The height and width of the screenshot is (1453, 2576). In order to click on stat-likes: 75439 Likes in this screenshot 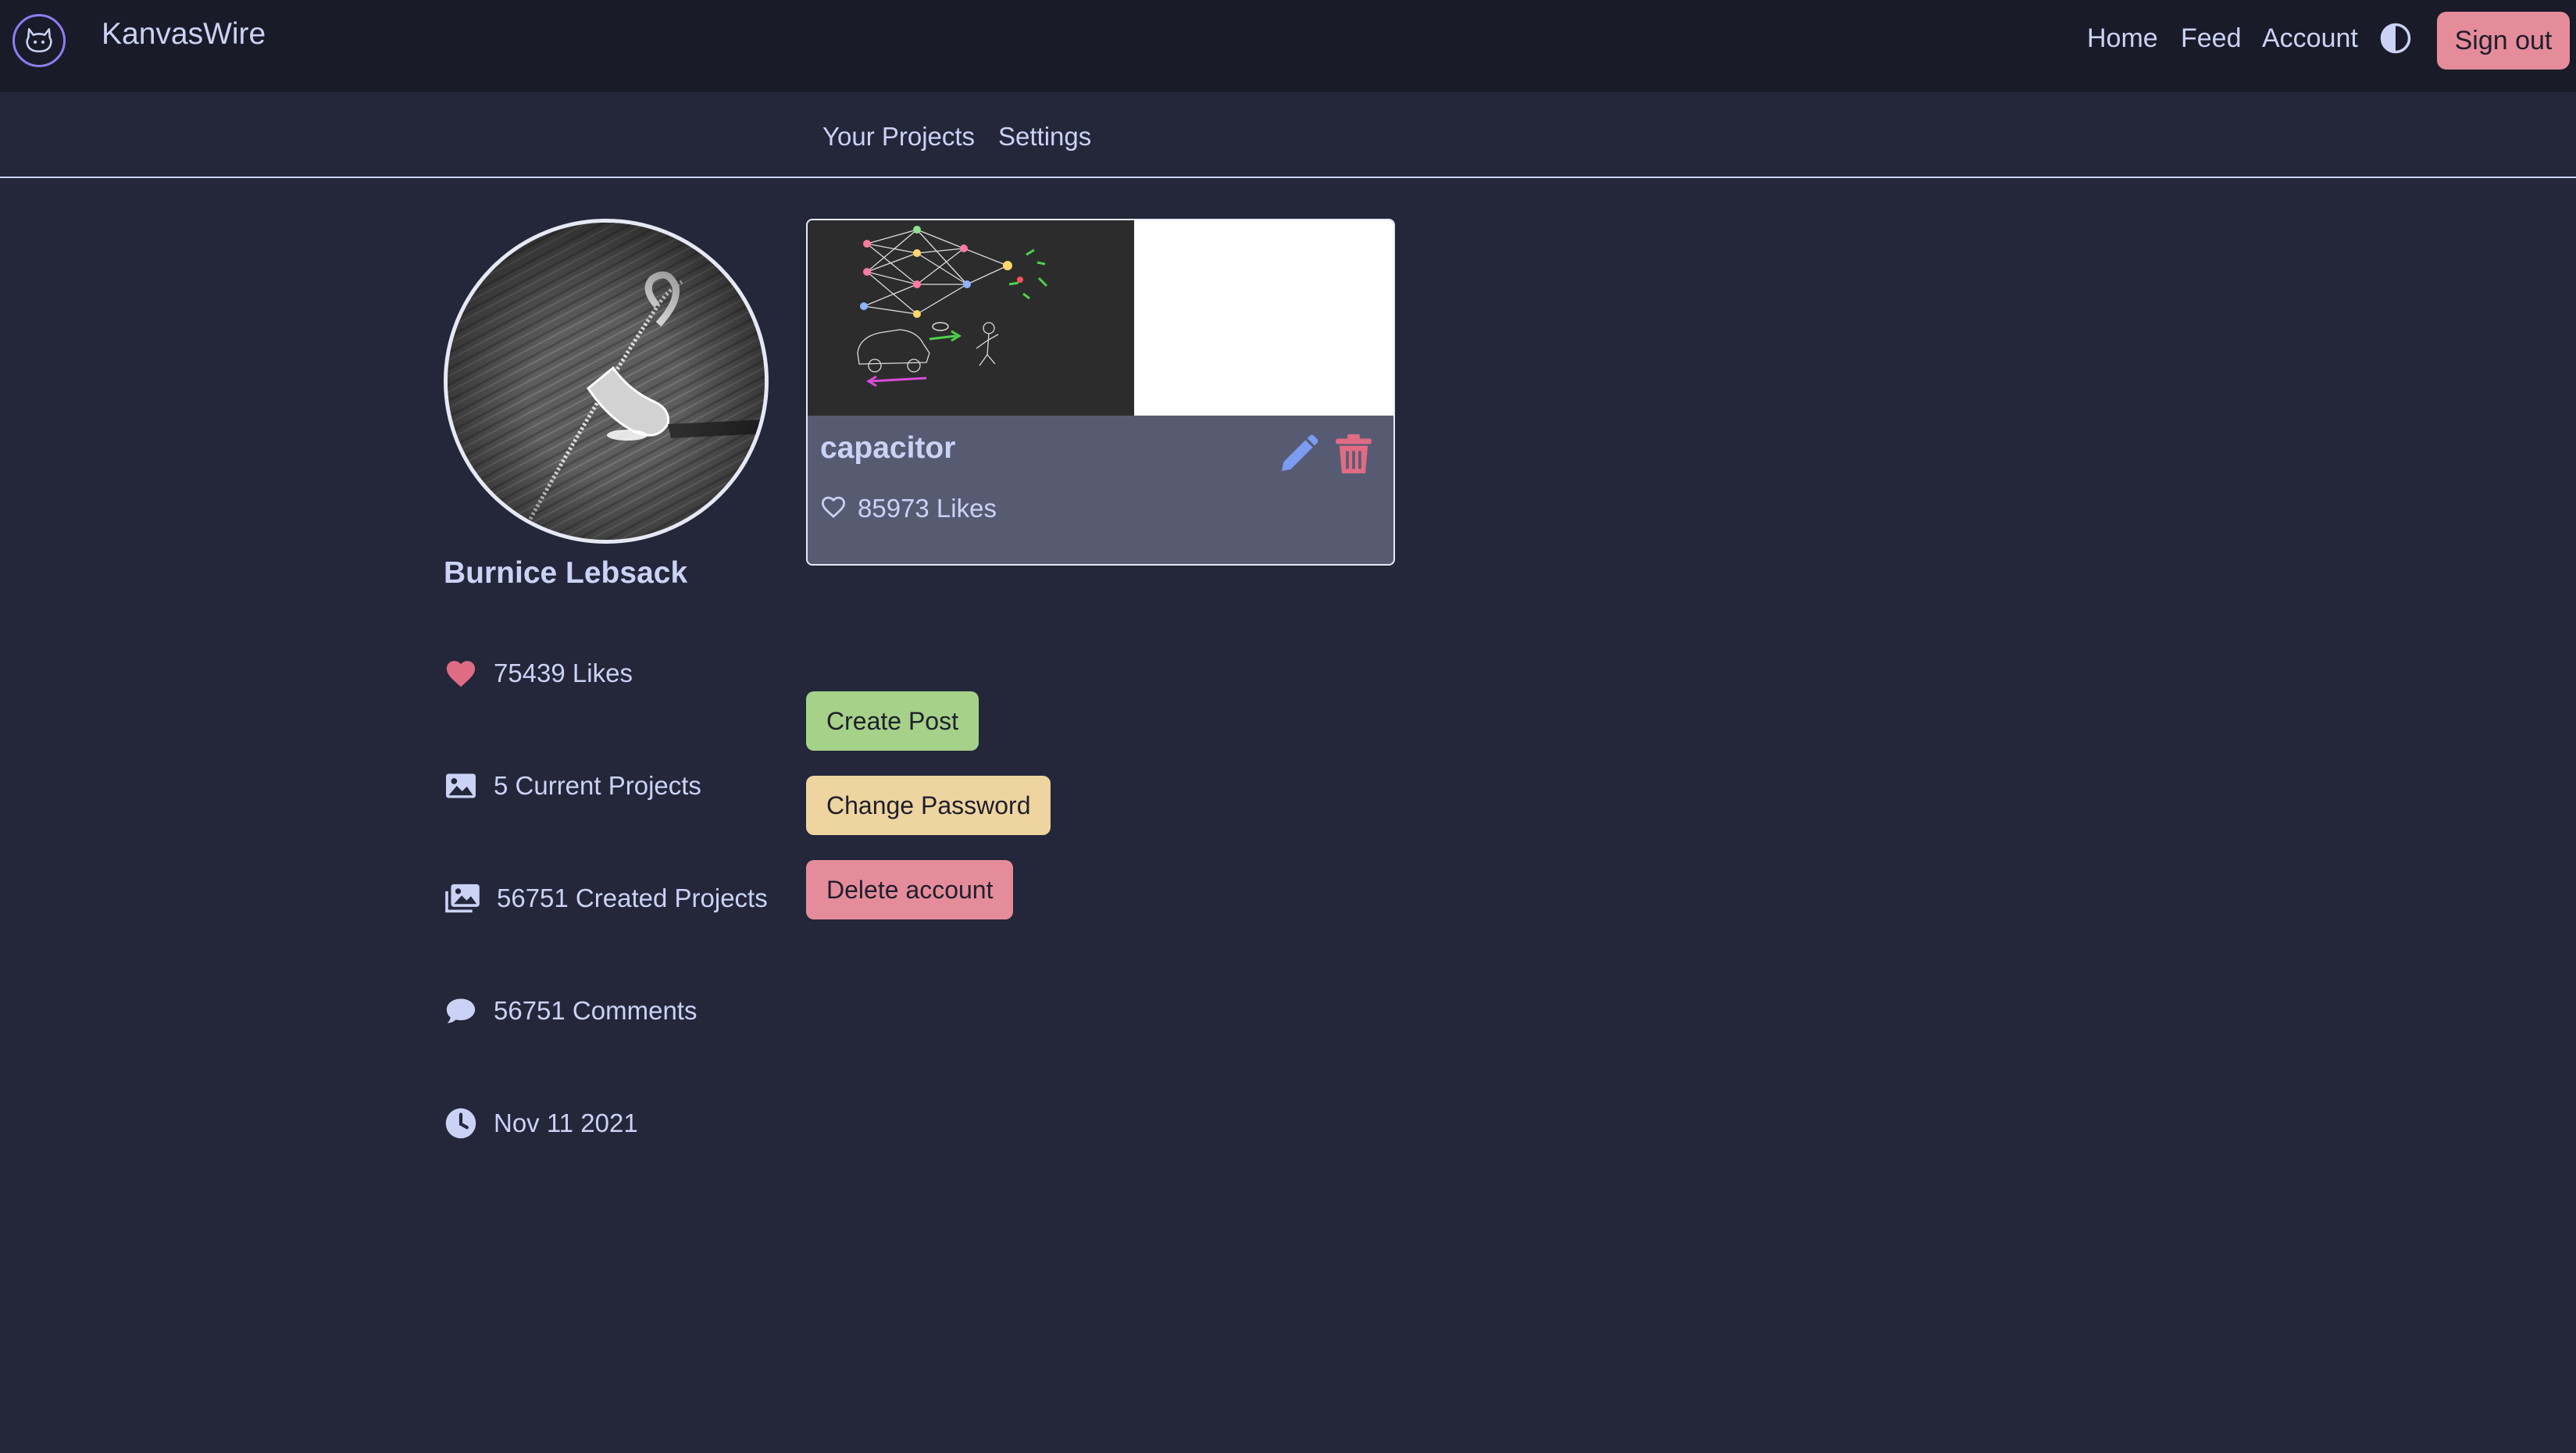, I will do `click(538, 673)`.